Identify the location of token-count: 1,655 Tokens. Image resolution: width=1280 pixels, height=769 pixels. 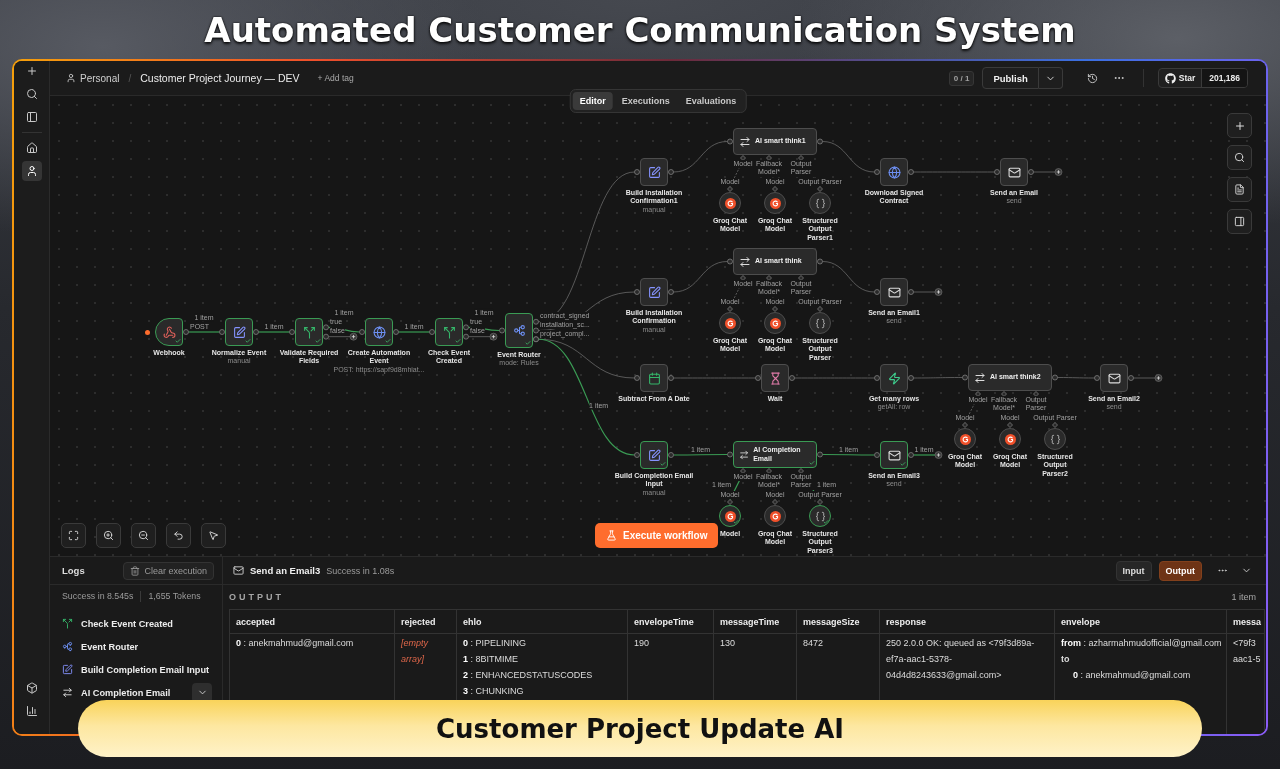
(174, 596).